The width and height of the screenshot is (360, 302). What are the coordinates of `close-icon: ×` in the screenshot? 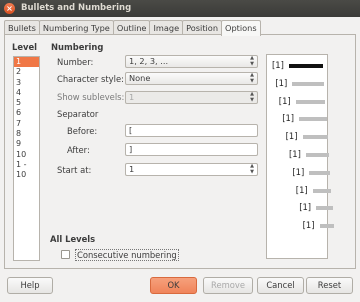 It's located at (9, 8).